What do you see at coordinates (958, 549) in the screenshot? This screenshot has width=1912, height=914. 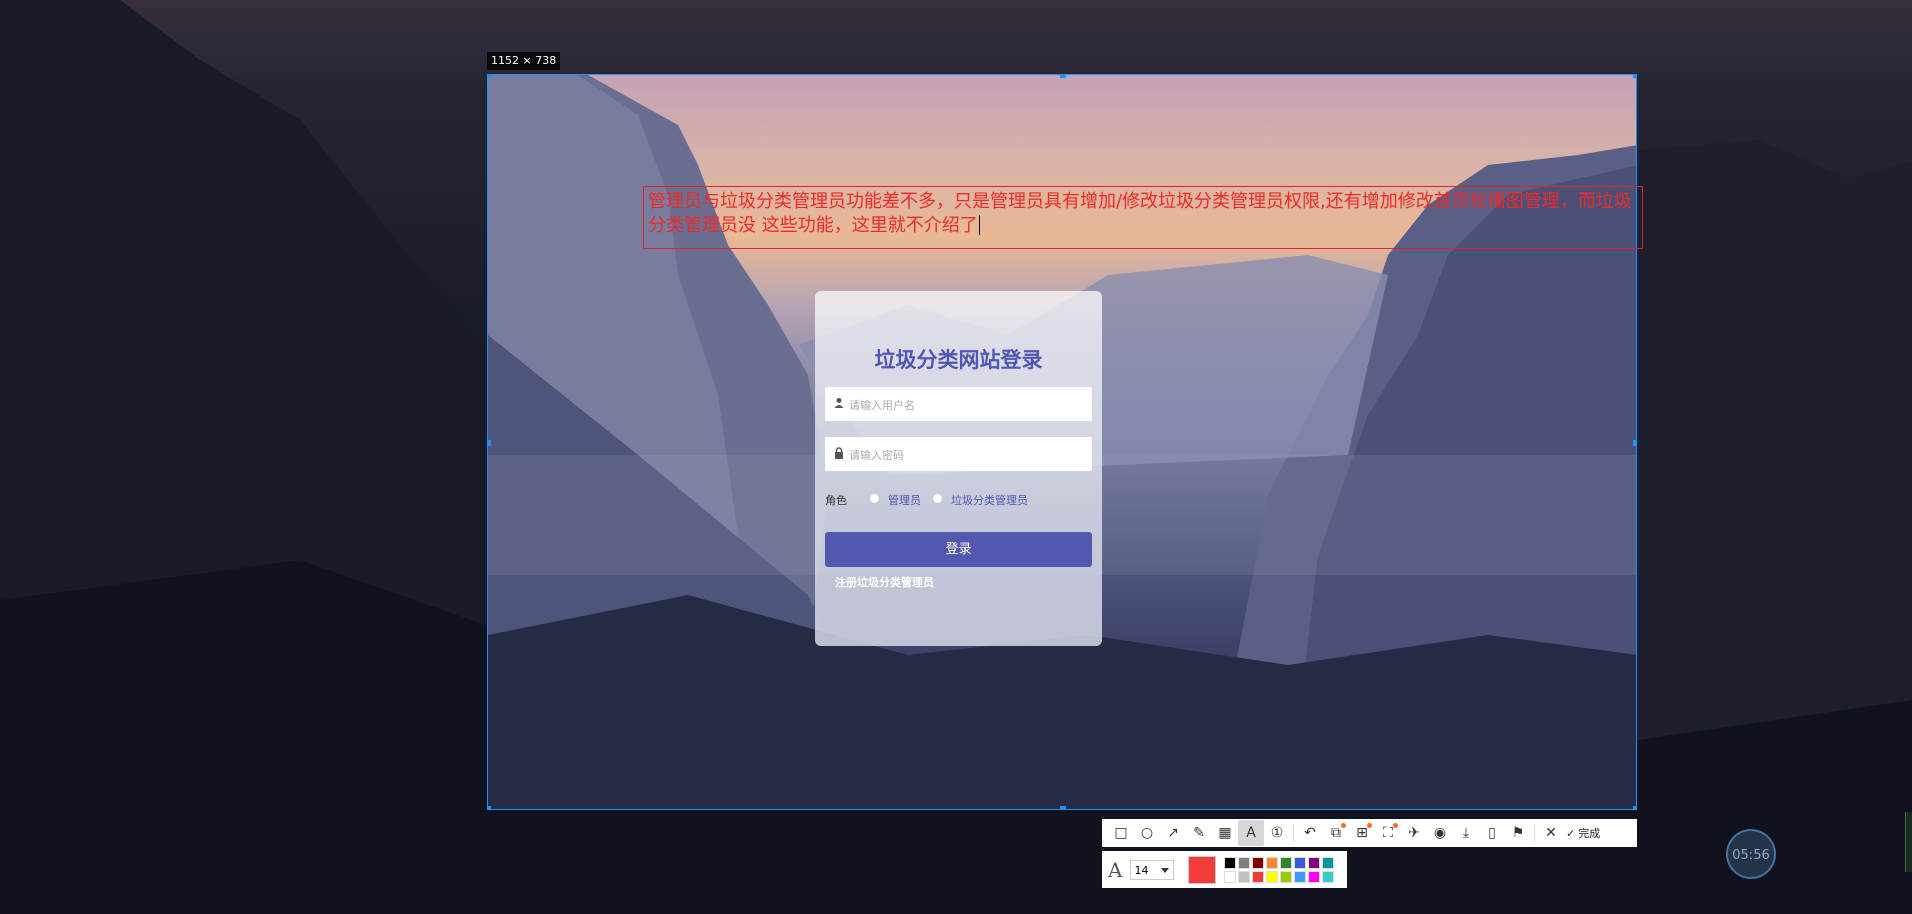 I see `login-button: 登录` at bounding box center [958, 549].